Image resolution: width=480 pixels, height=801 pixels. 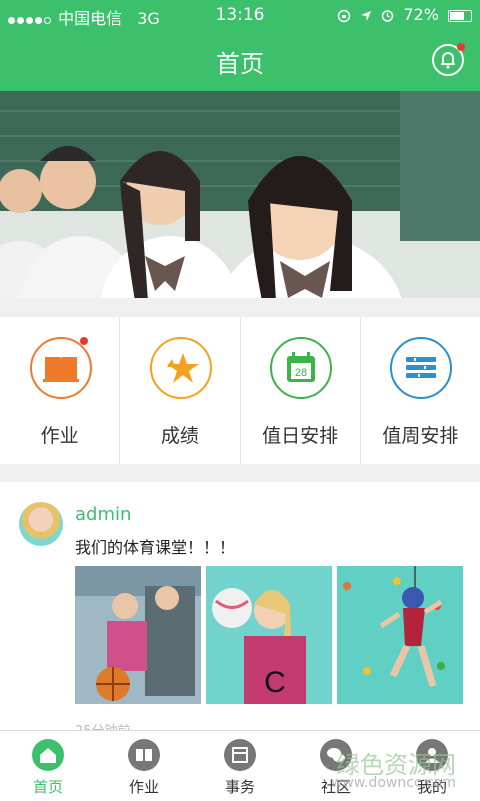 I want to click on battery-percent: 72%, so click(x=421, y=14).